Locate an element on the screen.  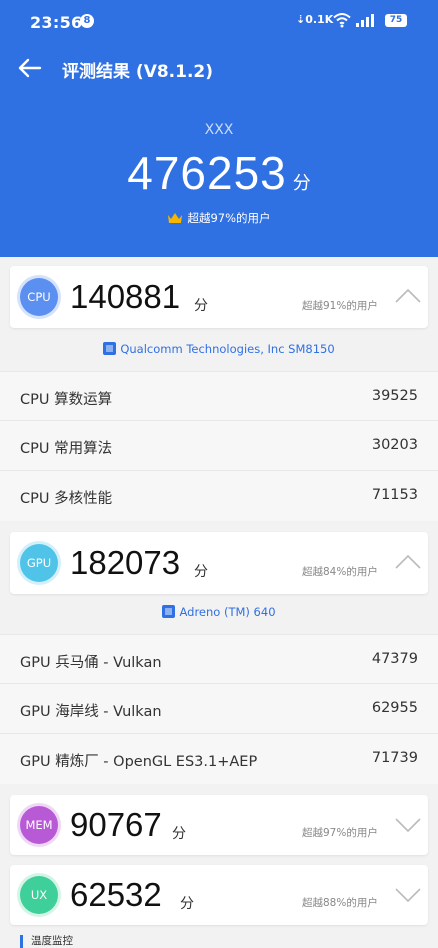
ux-rank: 超越88%的用户 is located at coordinates (340, 903).